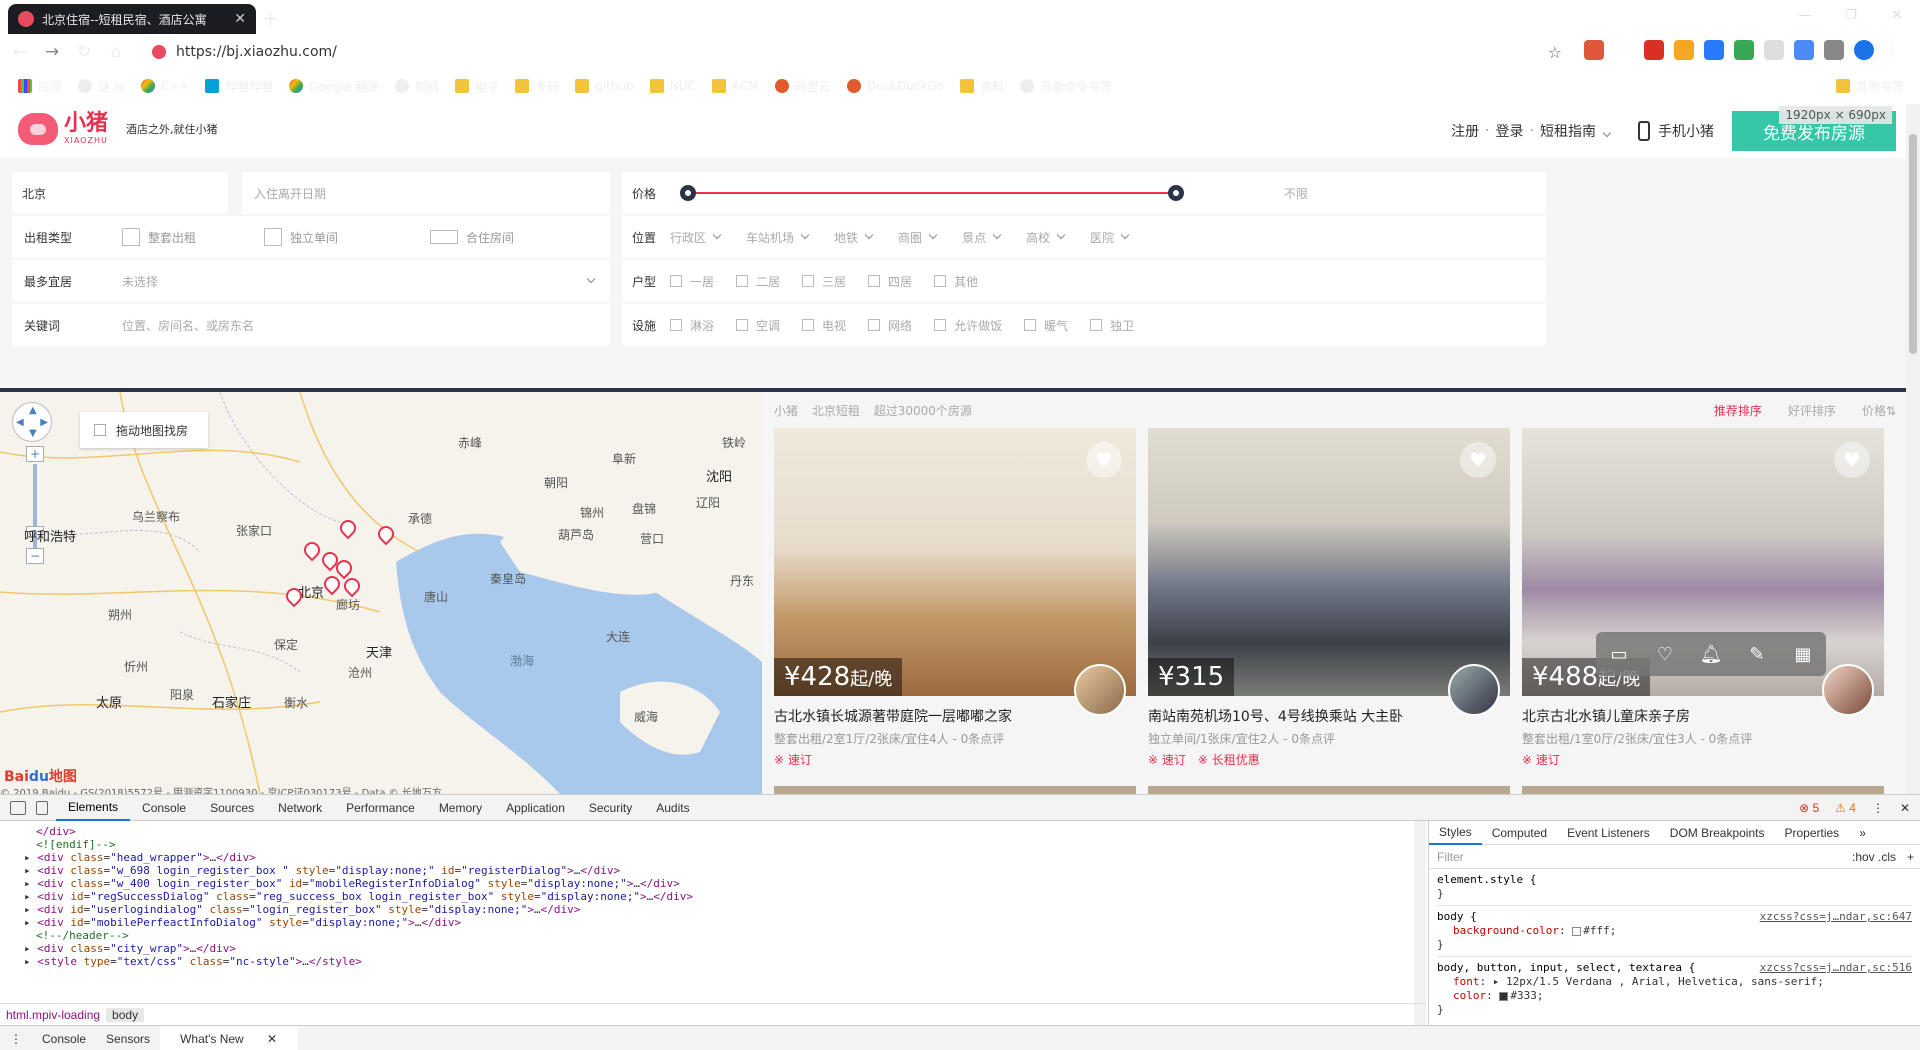 Image resolution: width=1920 pixels, height=1050 pixels. What do you see at coordinates (477, 86) in the screenshot?
I see `bookmark-folder: 电子` at bounding box center [477, 86].